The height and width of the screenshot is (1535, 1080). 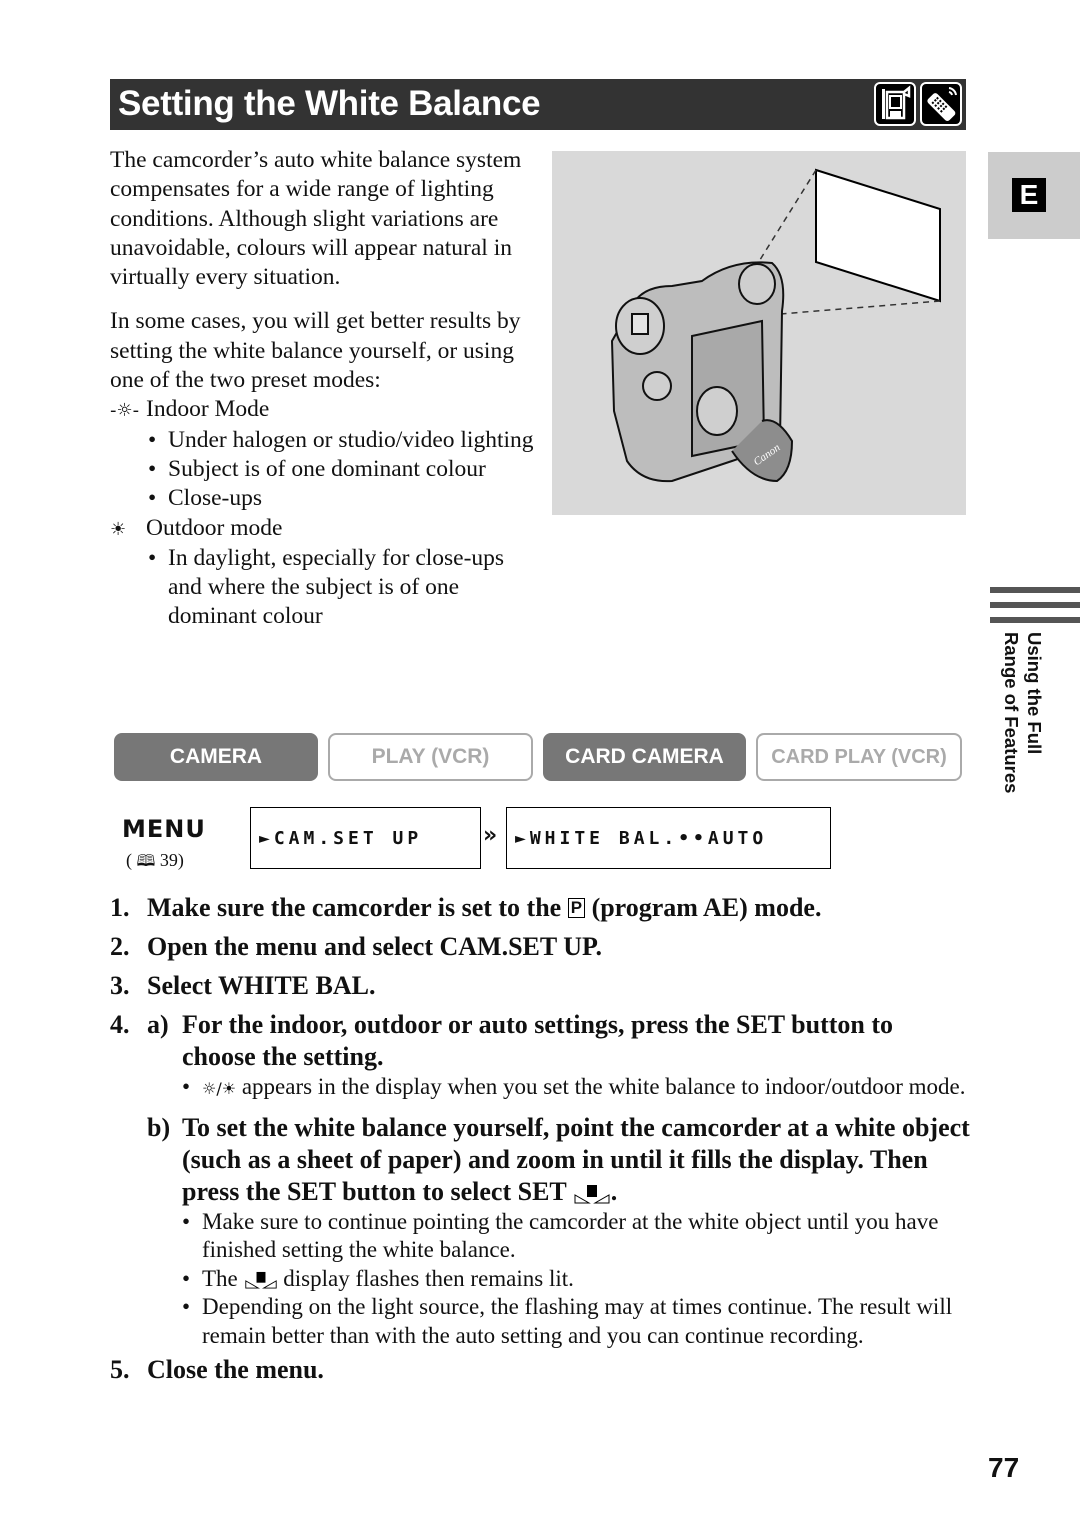 I want to click on step-5: 5. Close the menu., so click(x=217, y=1369).